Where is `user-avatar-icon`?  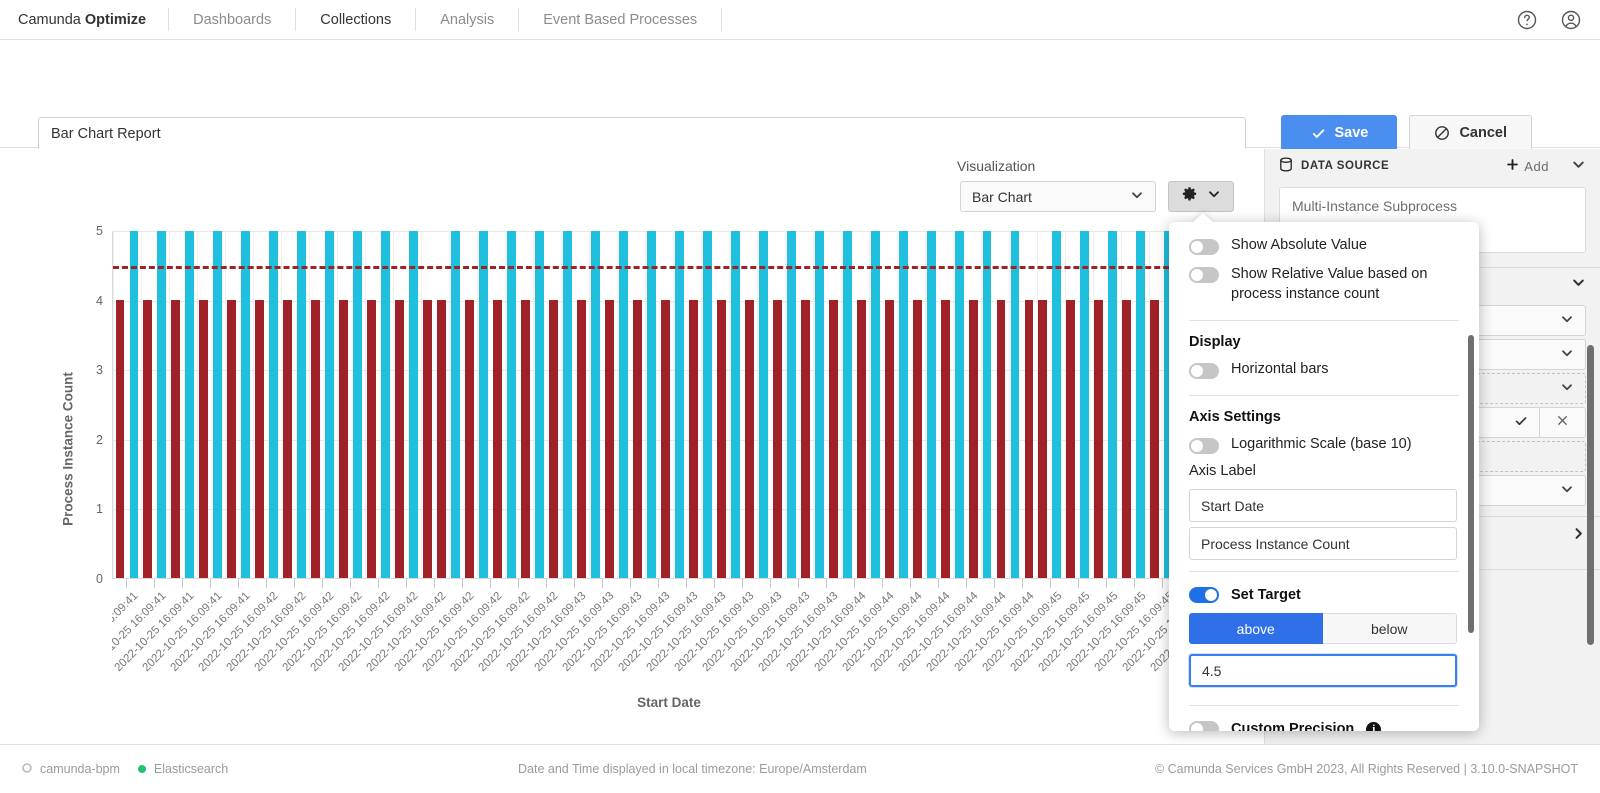
user-avatar-icon is located at coordinates (1571, 20).